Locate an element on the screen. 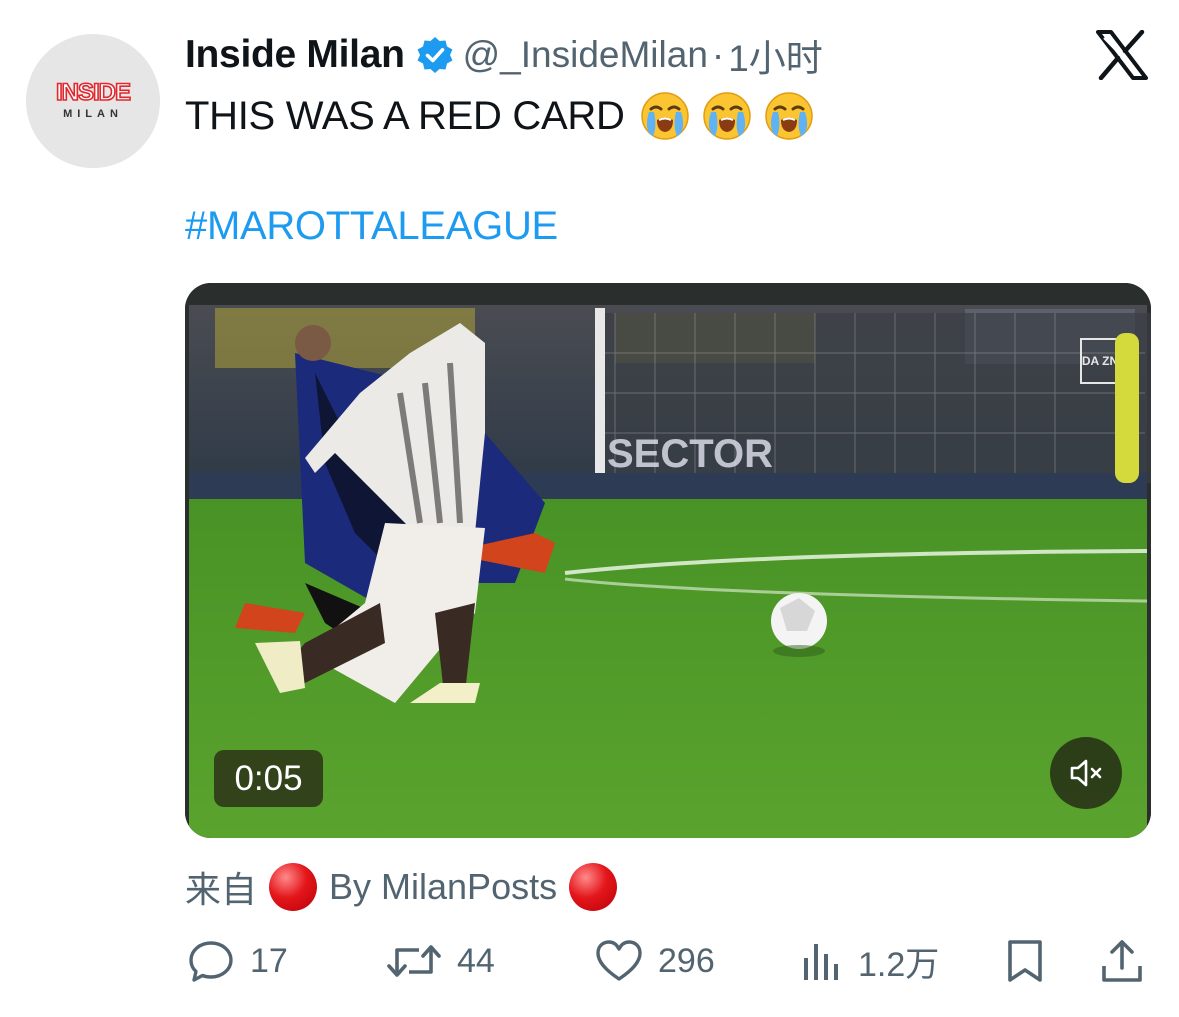  avatar-logo-top: INSIDE is located at coordinates (93, 92).